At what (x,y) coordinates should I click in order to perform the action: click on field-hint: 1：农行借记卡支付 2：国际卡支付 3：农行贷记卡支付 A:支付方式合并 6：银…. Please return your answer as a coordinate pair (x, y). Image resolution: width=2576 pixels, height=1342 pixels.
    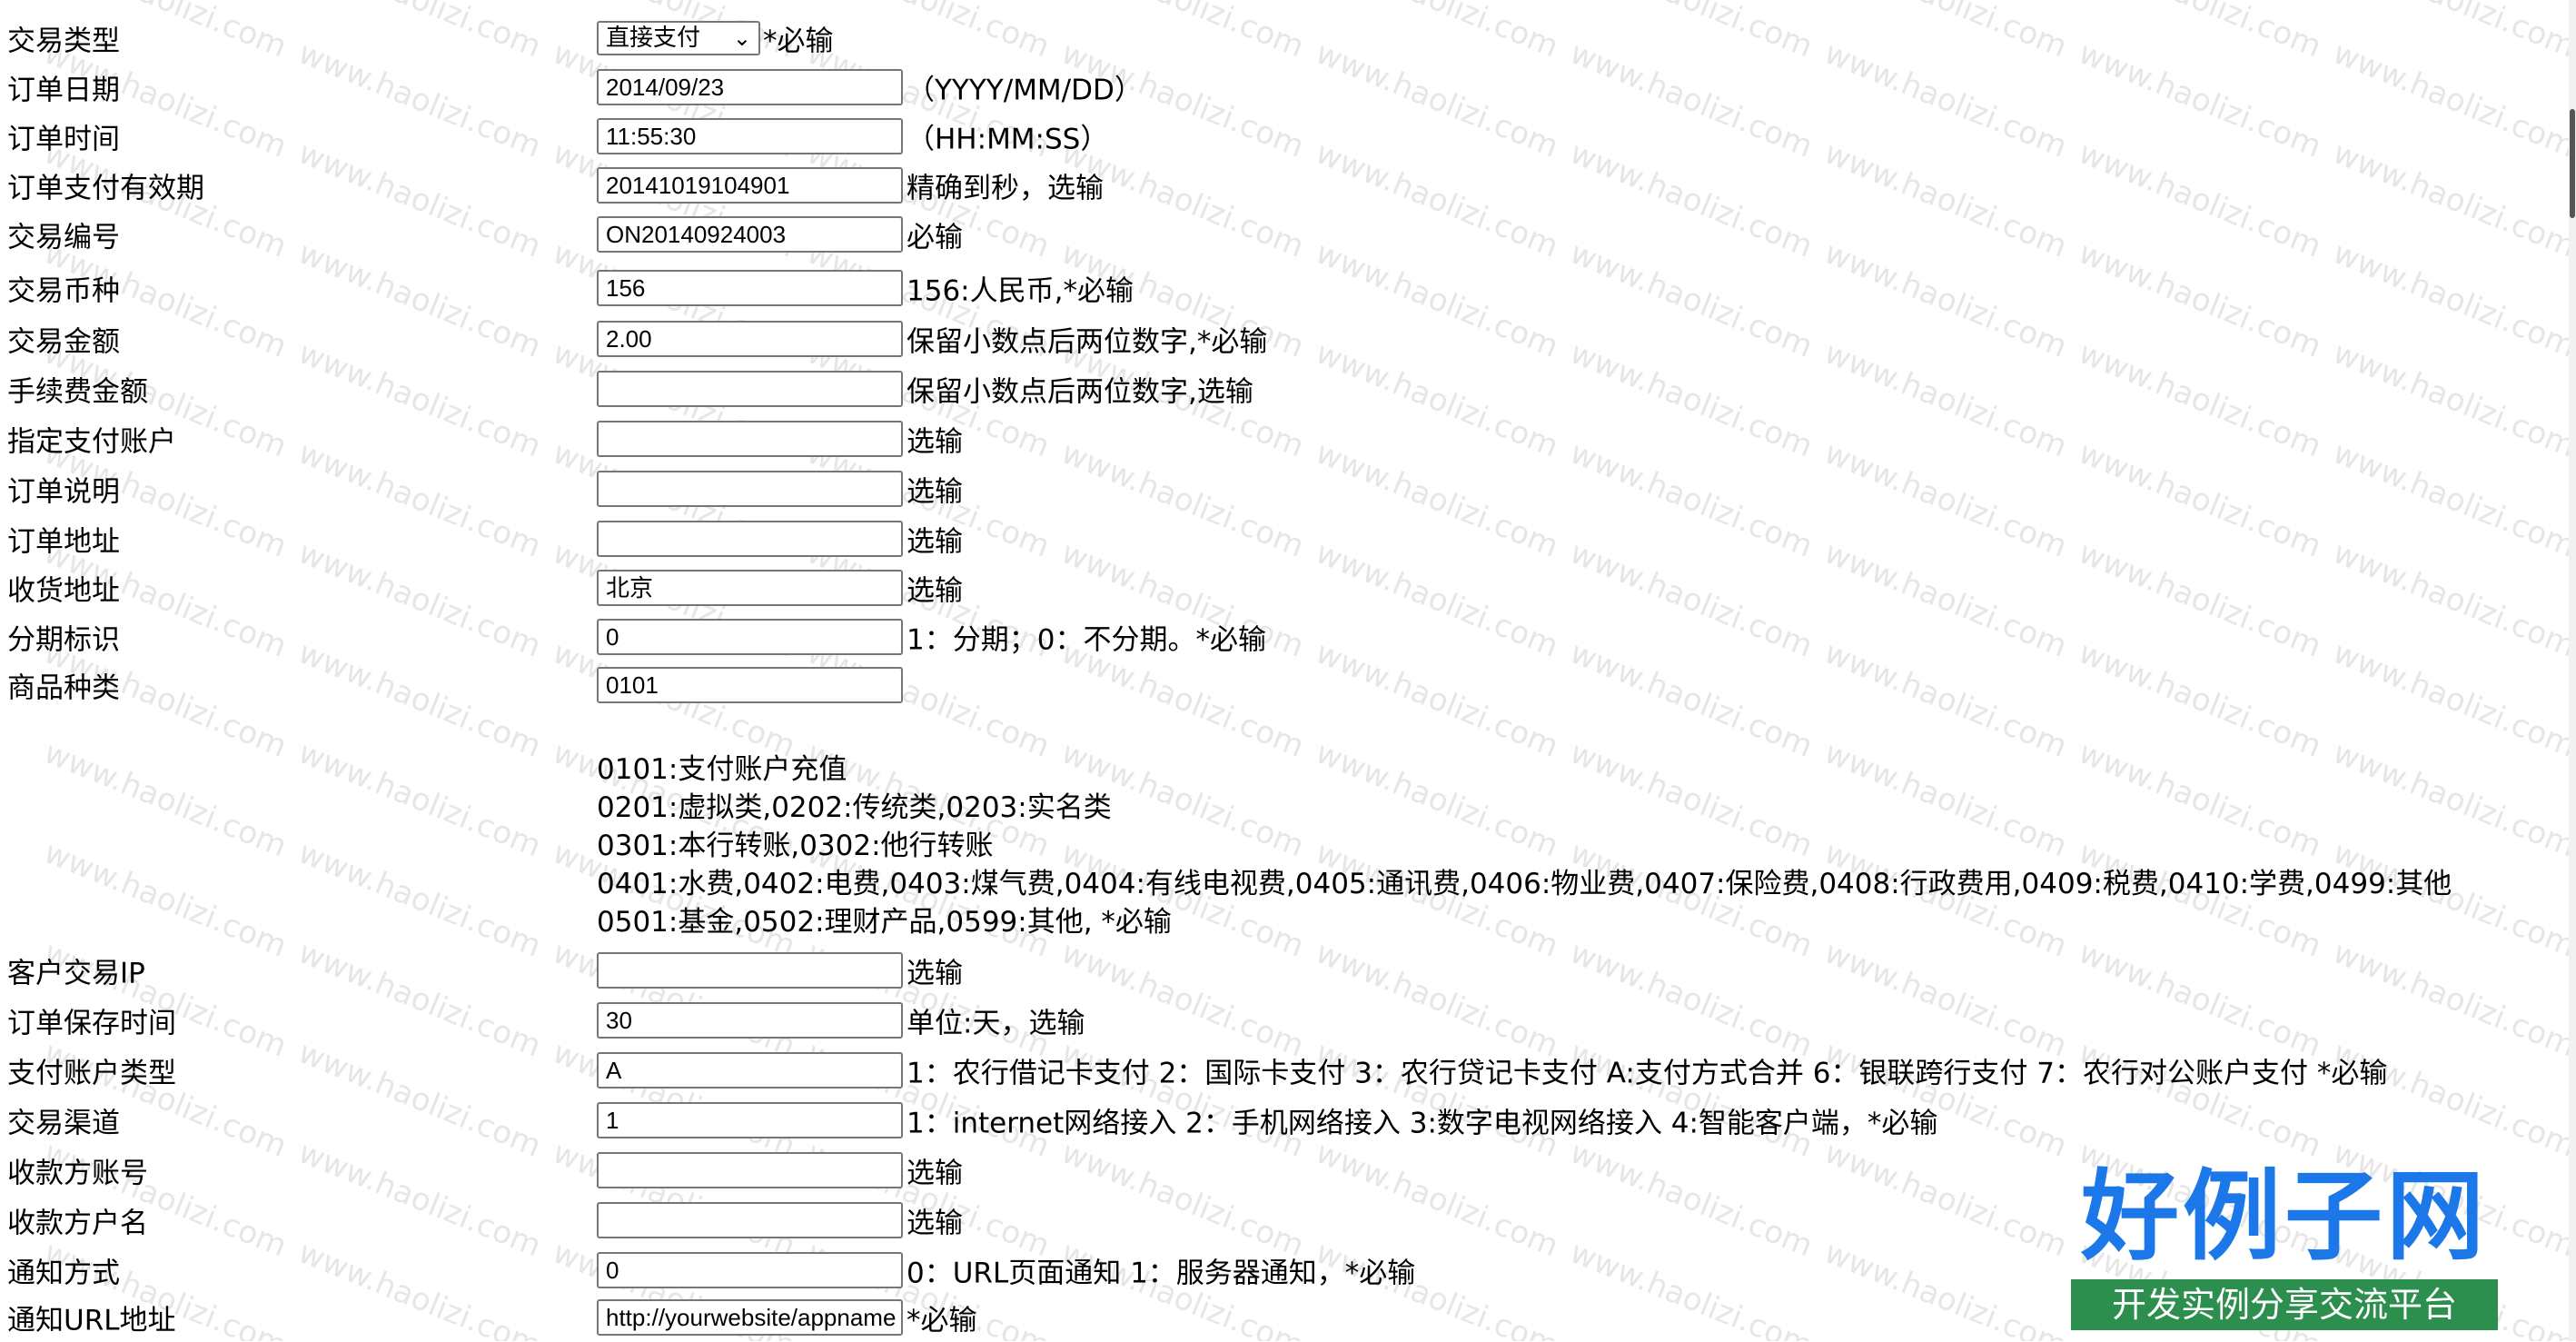
    Looking at the image, I should click on (1647, 1073).